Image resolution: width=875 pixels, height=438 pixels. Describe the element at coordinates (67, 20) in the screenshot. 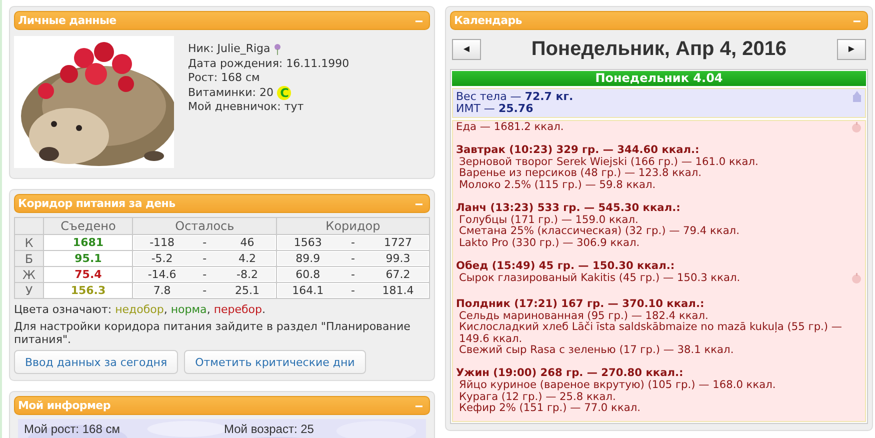

I see `panel-title: Личные данные` at that location.